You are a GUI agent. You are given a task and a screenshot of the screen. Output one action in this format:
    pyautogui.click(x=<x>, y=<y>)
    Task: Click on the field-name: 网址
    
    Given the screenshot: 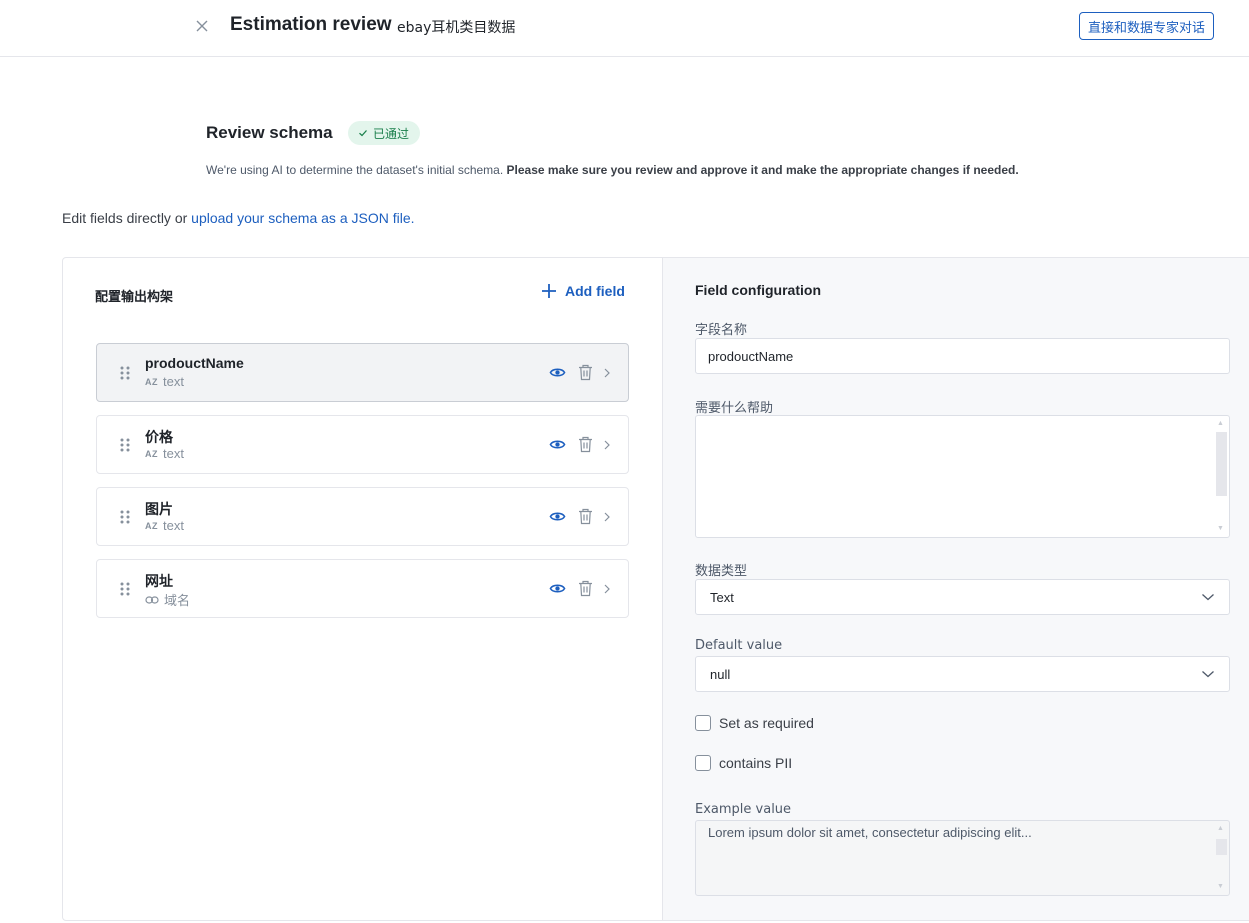 What is the action you would take?
    pyautogui.click(x=159, y=581)
    